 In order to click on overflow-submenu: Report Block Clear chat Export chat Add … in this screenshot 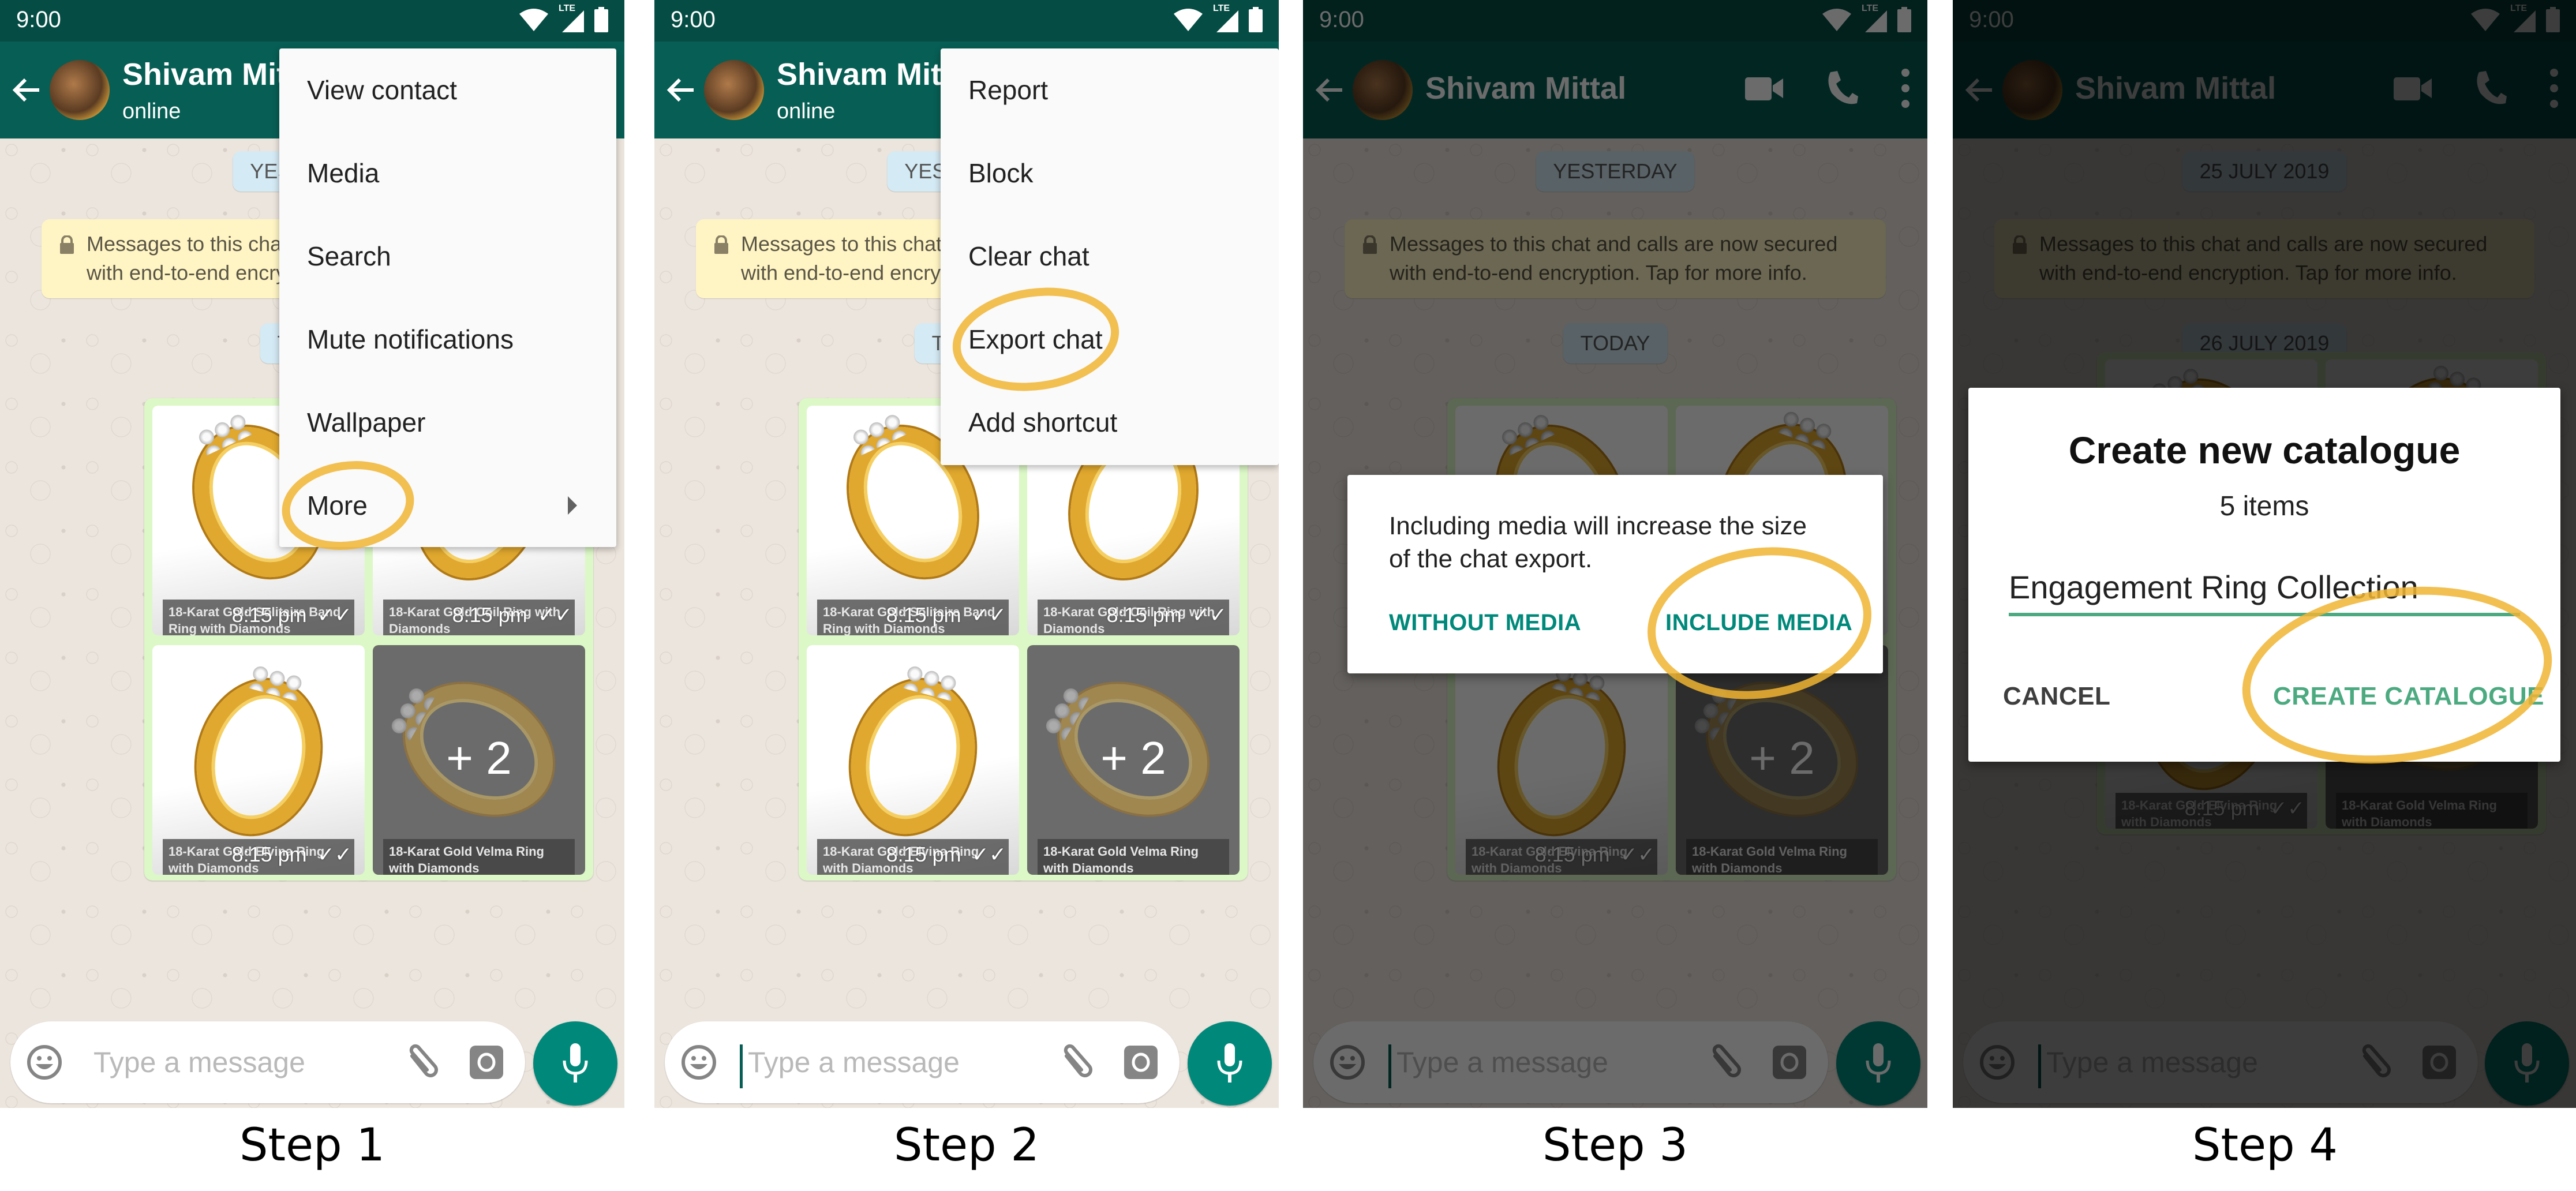, I will do `click(1110, 256)`.